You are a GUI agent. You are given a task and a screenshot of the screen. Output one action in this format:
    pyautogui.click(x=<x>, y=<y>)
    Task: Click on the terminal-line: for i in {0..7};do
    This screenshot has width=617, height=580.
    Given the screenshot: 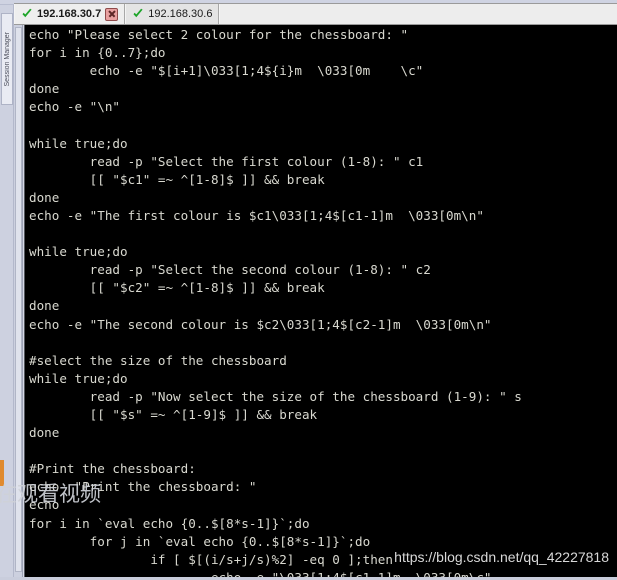 What is the action you would take?
    pyautogui.click(x=97, y=53)
    